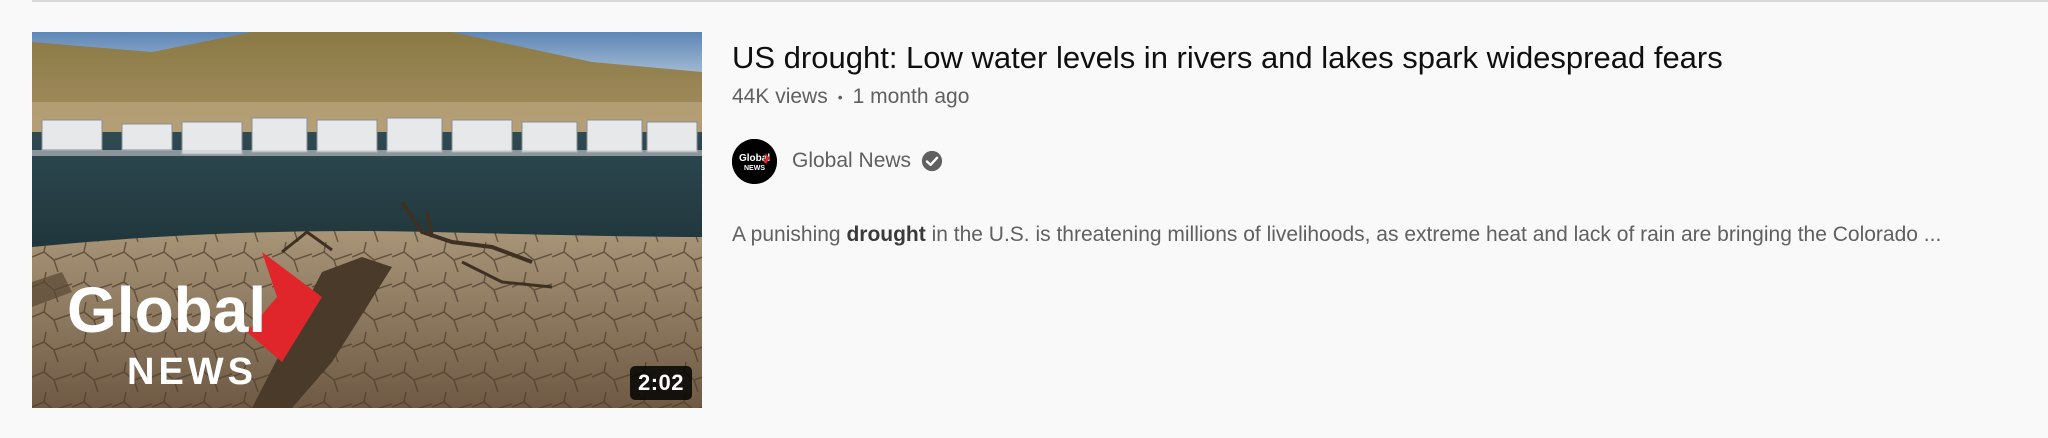  I want to click on channel-link: Global NEWS Global News, so click(1382, 161).